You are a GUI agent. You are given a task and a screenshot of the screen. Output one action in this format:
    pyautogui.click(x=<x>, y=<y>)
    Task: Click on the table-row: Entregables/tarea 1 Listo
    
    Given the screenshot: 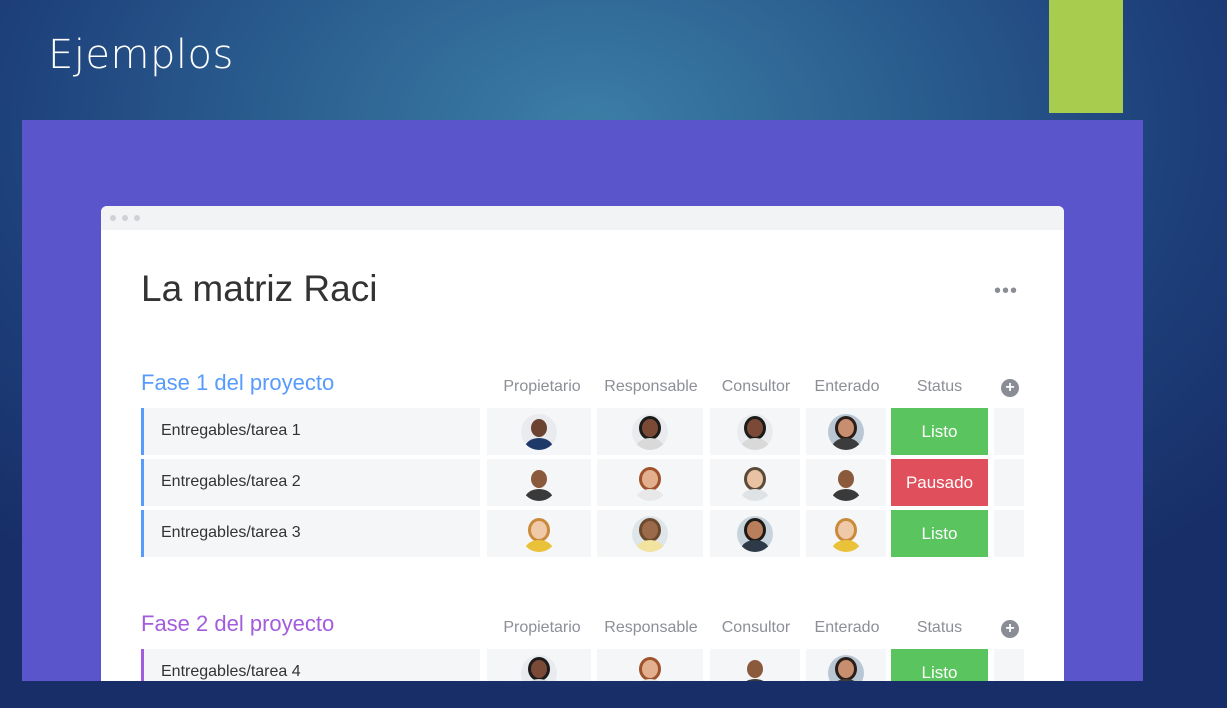 What is the action you would take?
    pyautogui.click(x=583, y=431)
    